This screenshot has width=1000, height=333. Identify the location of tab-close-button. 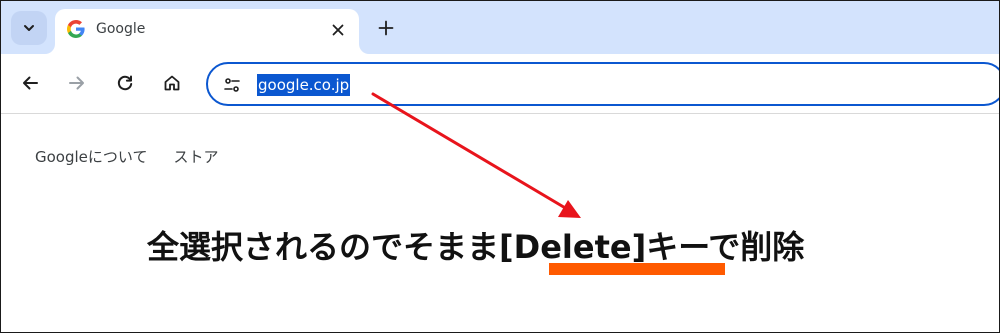
(338, 30).